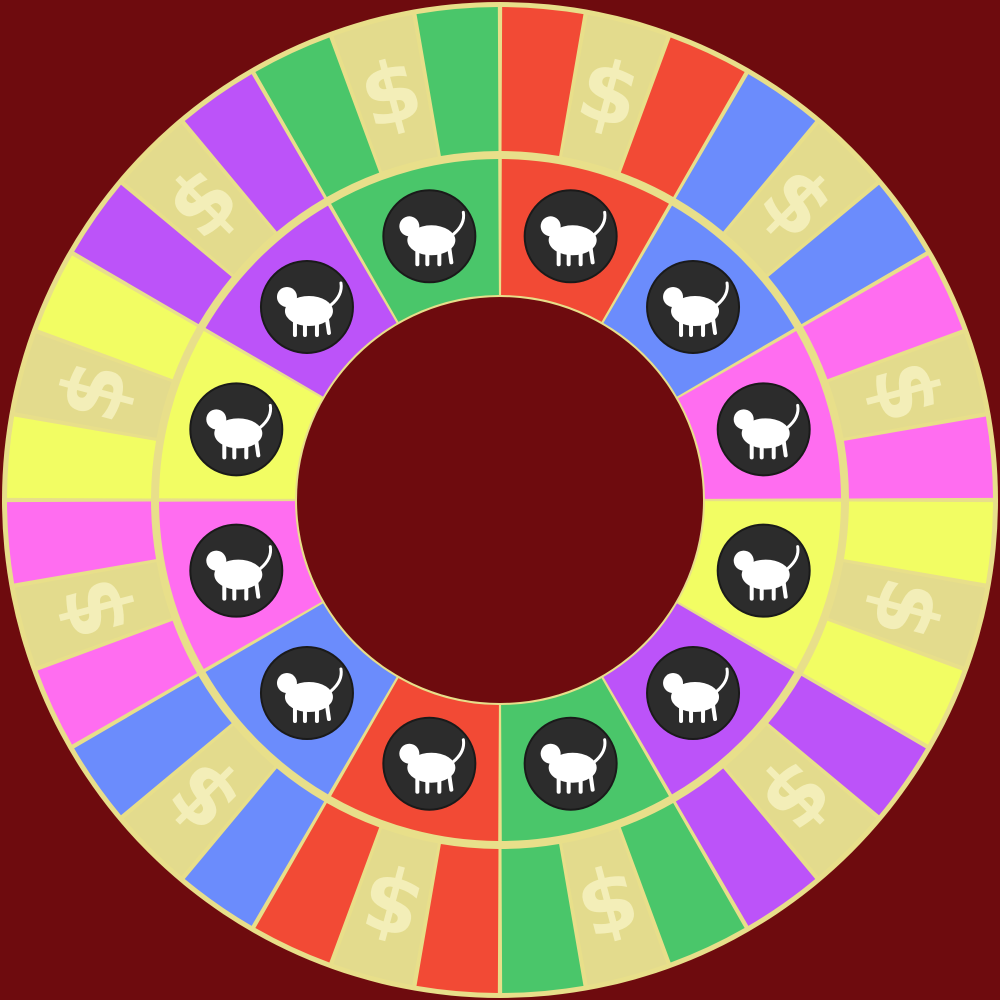 The image size is (1000, 1000). What do you see at coordinates (570, 763) in the screenshot?
I see `dog-icon` at bounding box center [570, 763].